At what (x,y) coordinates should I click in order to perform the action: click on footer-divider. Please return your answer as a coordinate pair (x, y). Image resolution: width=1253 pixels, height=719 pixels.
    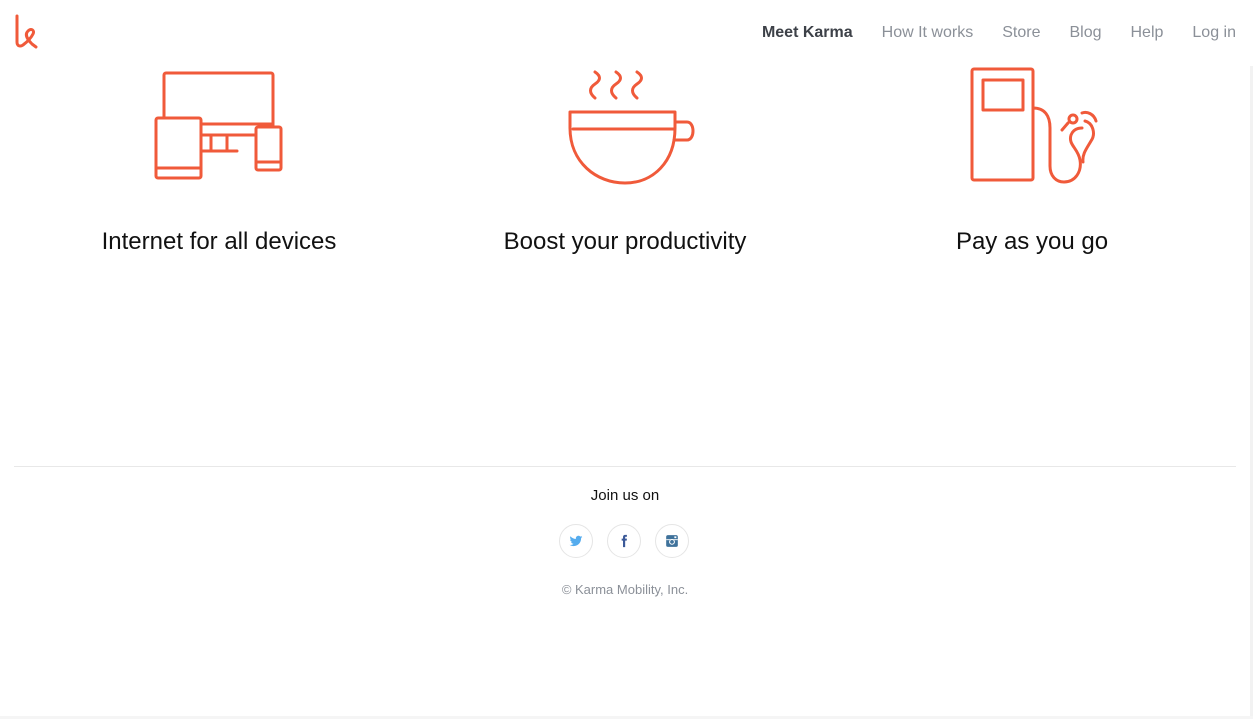
    Looking at the image, I should click on (625, 466).